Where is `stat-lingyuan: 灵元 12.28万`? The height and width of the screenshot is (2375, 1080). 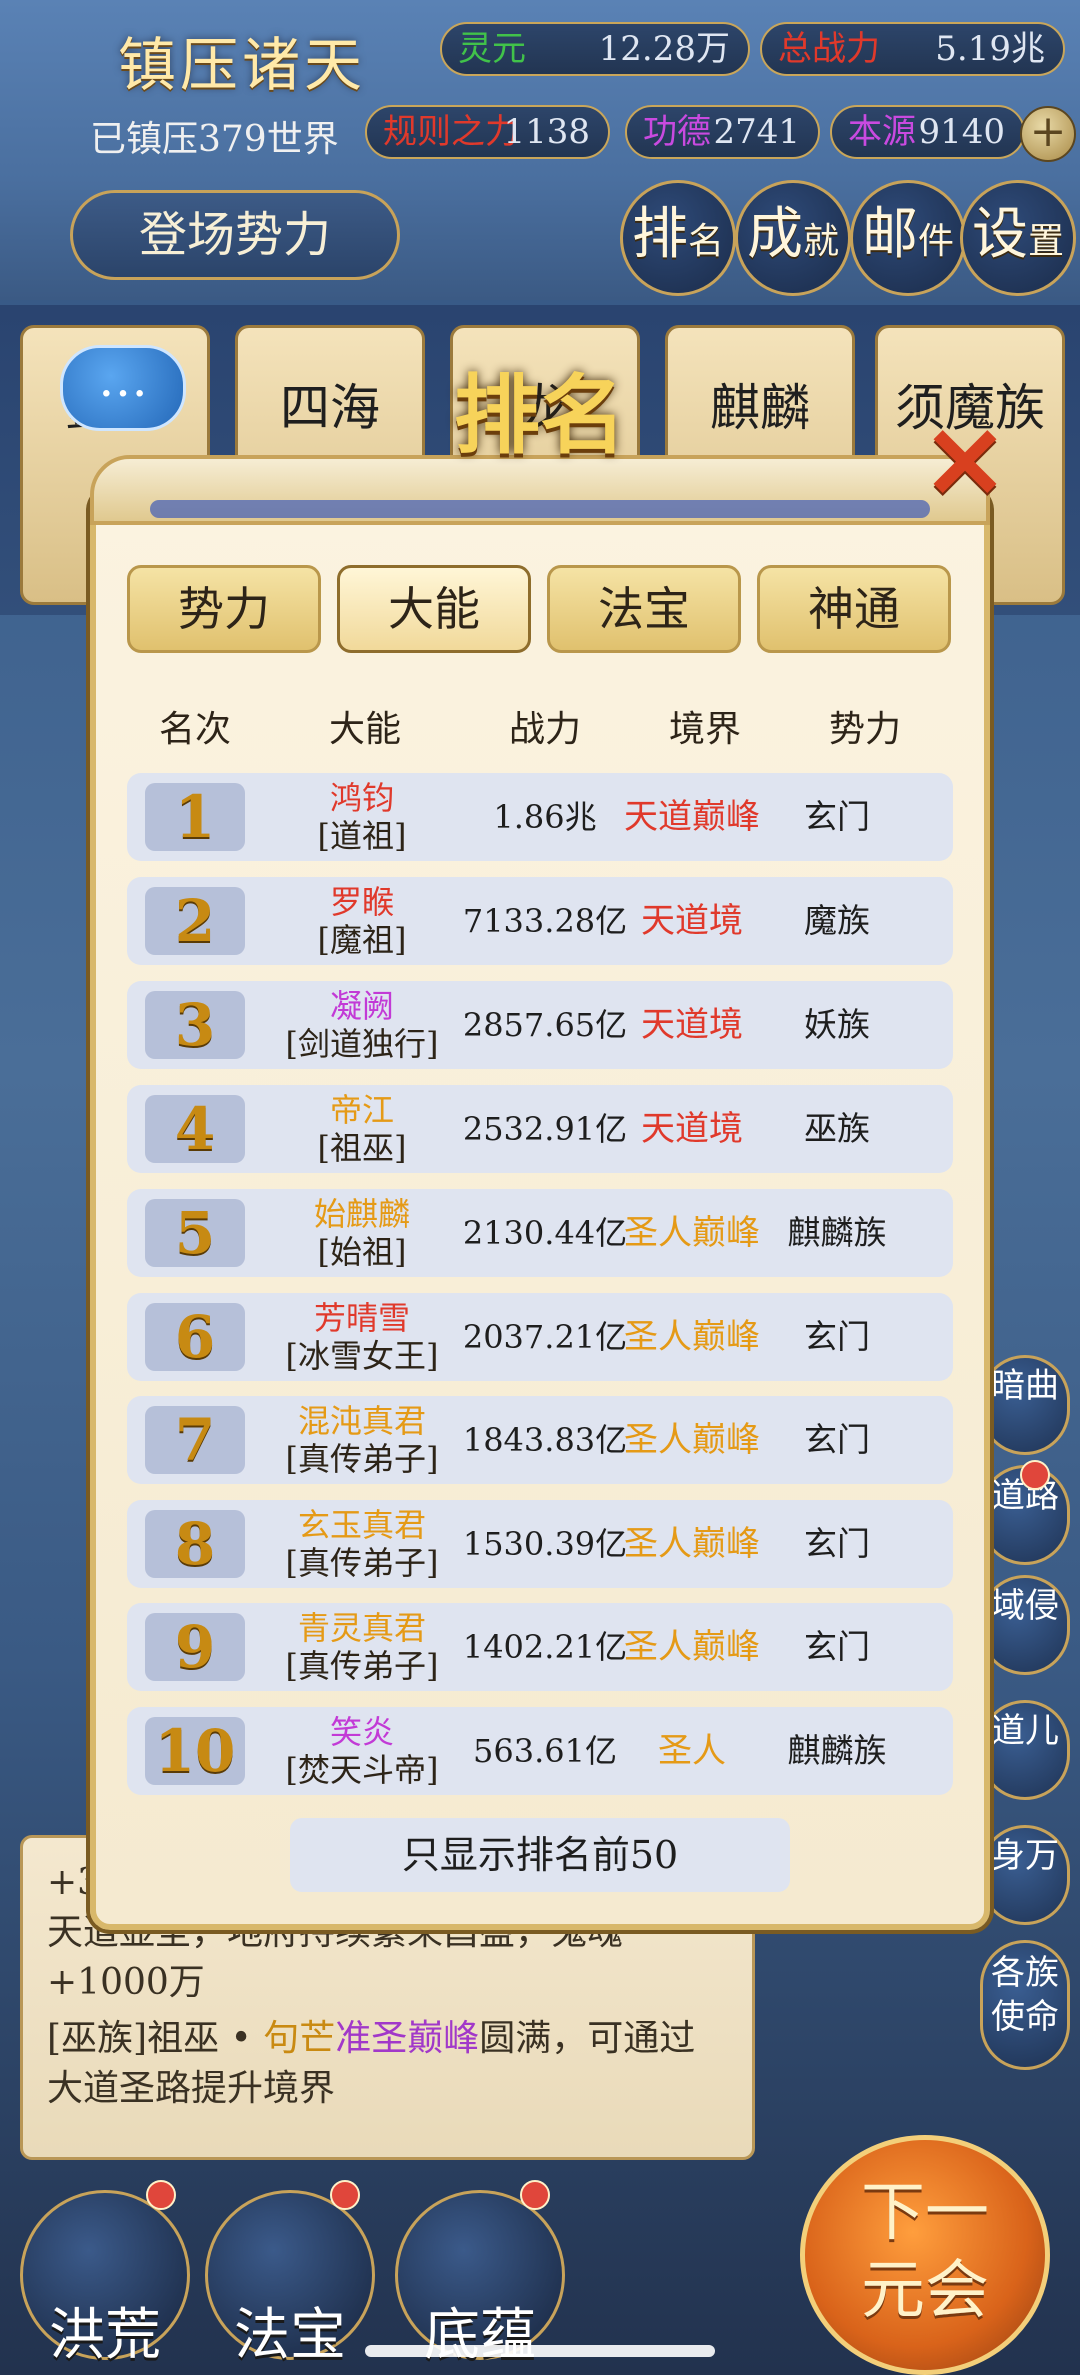
stat-lingyuan: 灵元 12.28万 is located at coordinates (595, 49).